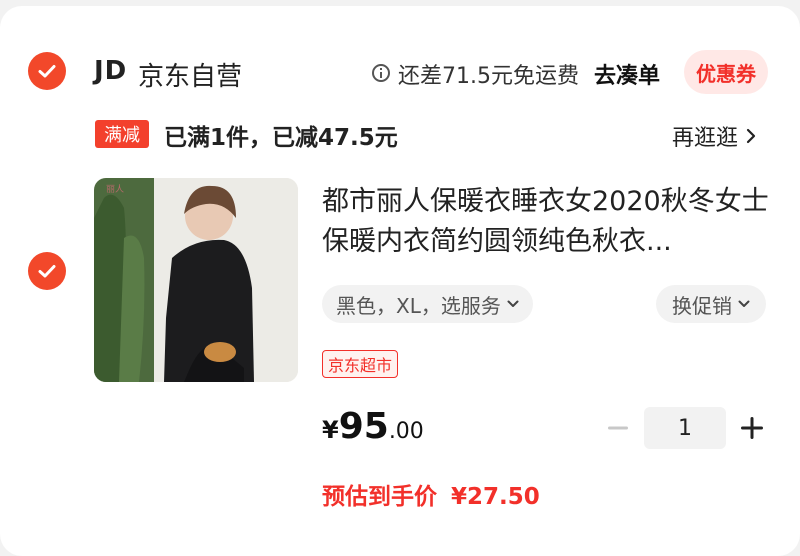 The height and width of the screenshot is (556, 800). I want to click on minus-icon, so click(618, 428).